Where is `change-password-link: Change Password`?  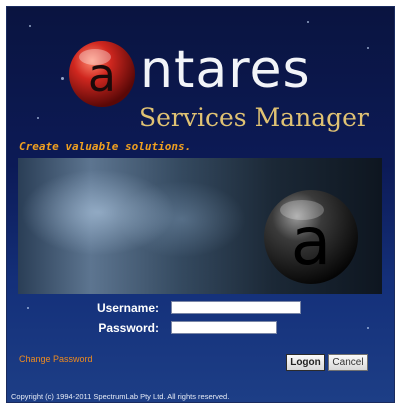 change-password-link: Change Password is located at coordinates (56, 359).